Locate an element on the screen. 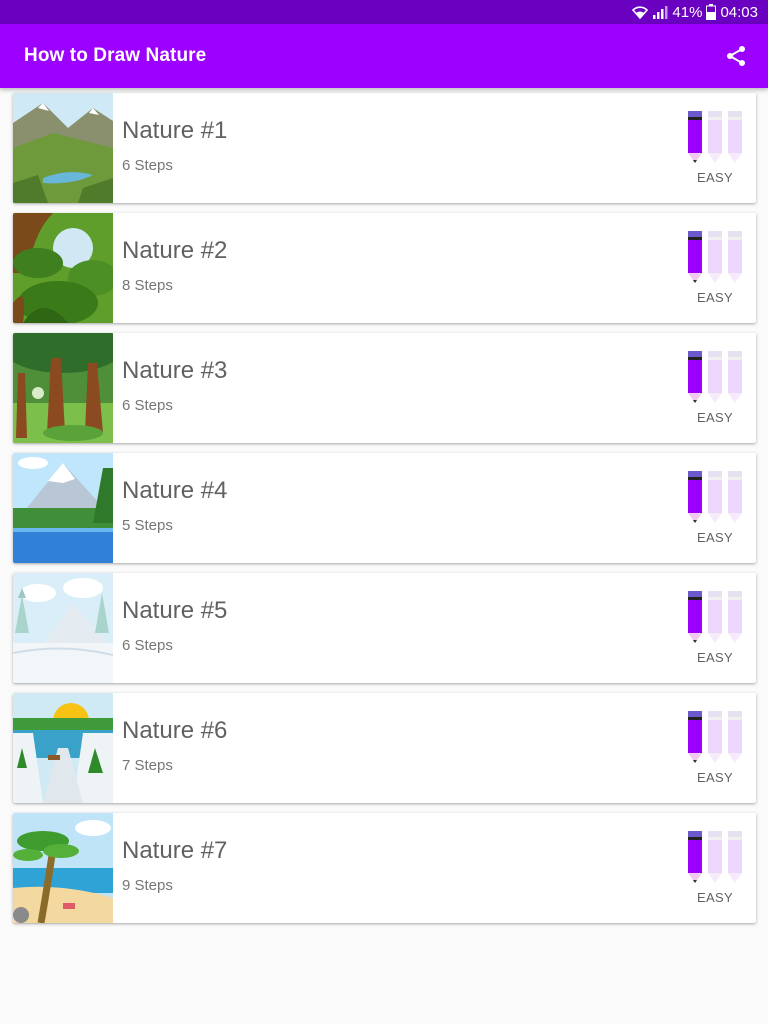 This screenshot has width=768, height=1024. item-steps: 5 Steps is located at coordinates (147, 525).